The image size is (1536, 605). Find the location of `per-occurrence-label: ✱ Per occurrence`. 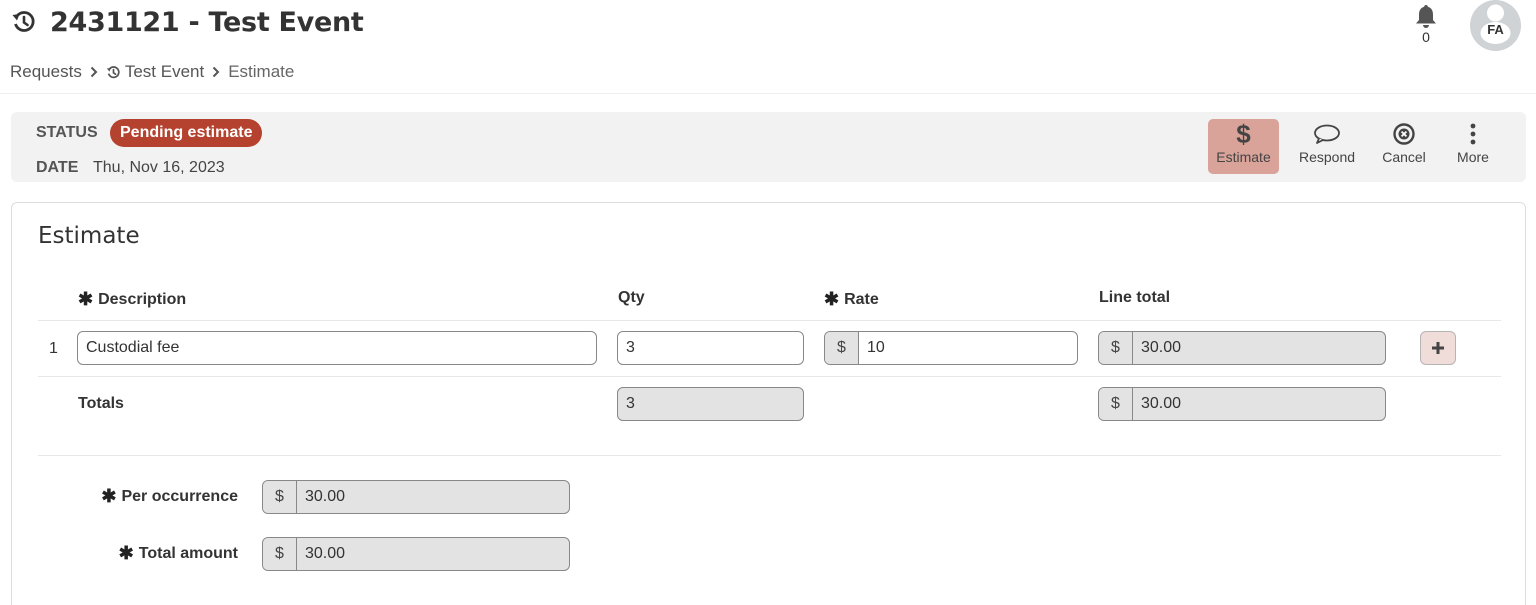

per-occurrence-label: ✱ Per occurrence is located at coordinates (155, 496).